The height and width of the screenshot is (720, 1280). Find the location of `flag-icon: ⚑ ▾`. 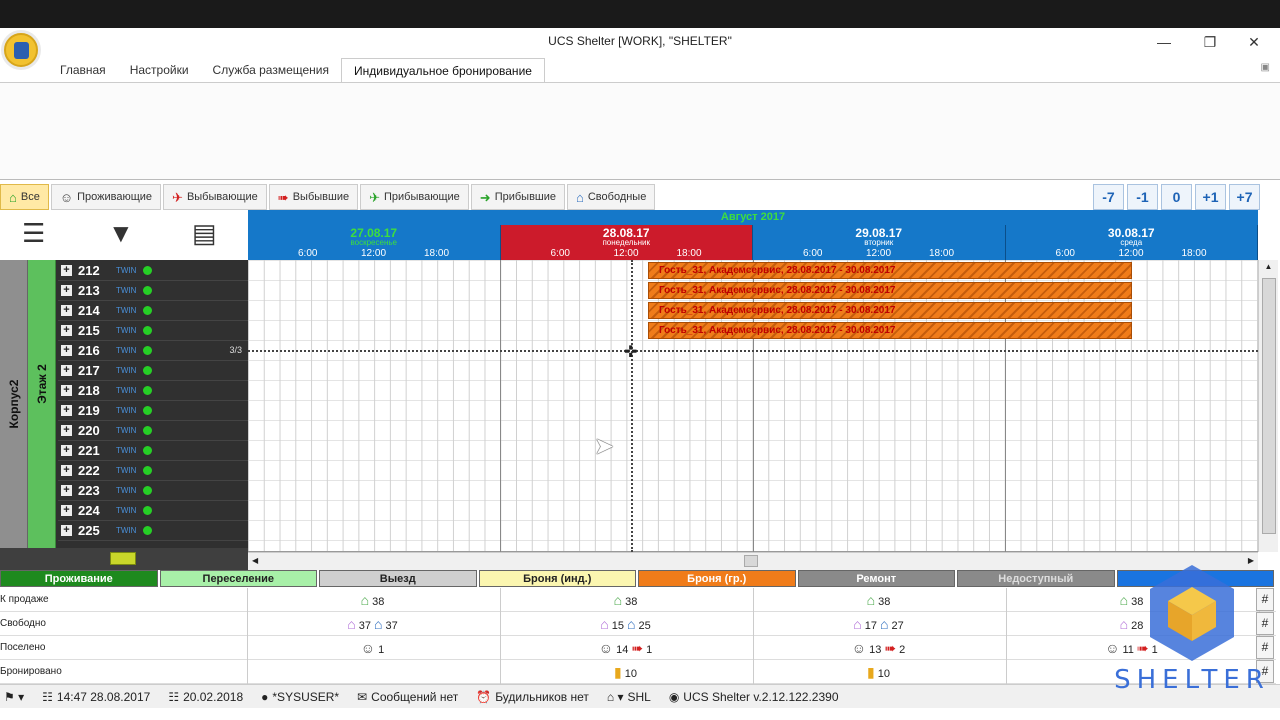

flag-icon: ⚑ ▾ is located at coordinates (14, 697).